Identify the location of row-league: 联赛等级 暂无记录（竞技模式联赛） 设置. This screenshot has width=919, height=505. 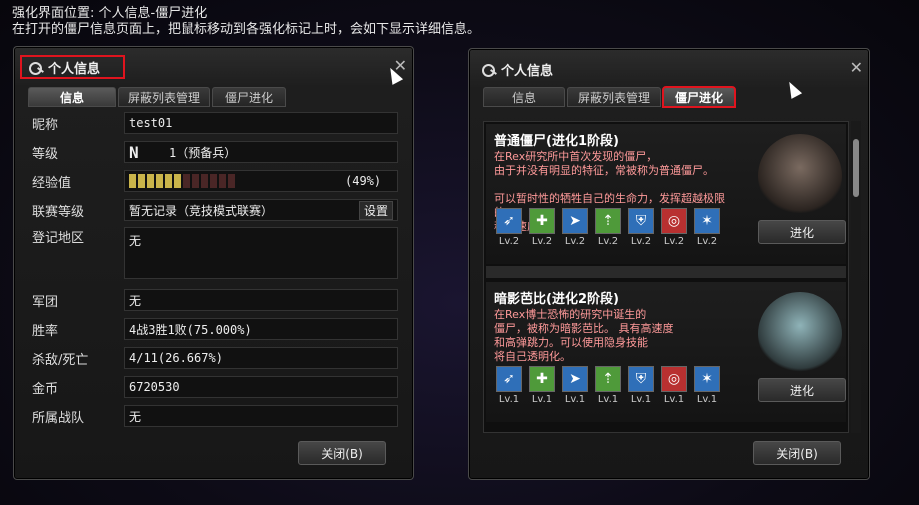
(215, 210).